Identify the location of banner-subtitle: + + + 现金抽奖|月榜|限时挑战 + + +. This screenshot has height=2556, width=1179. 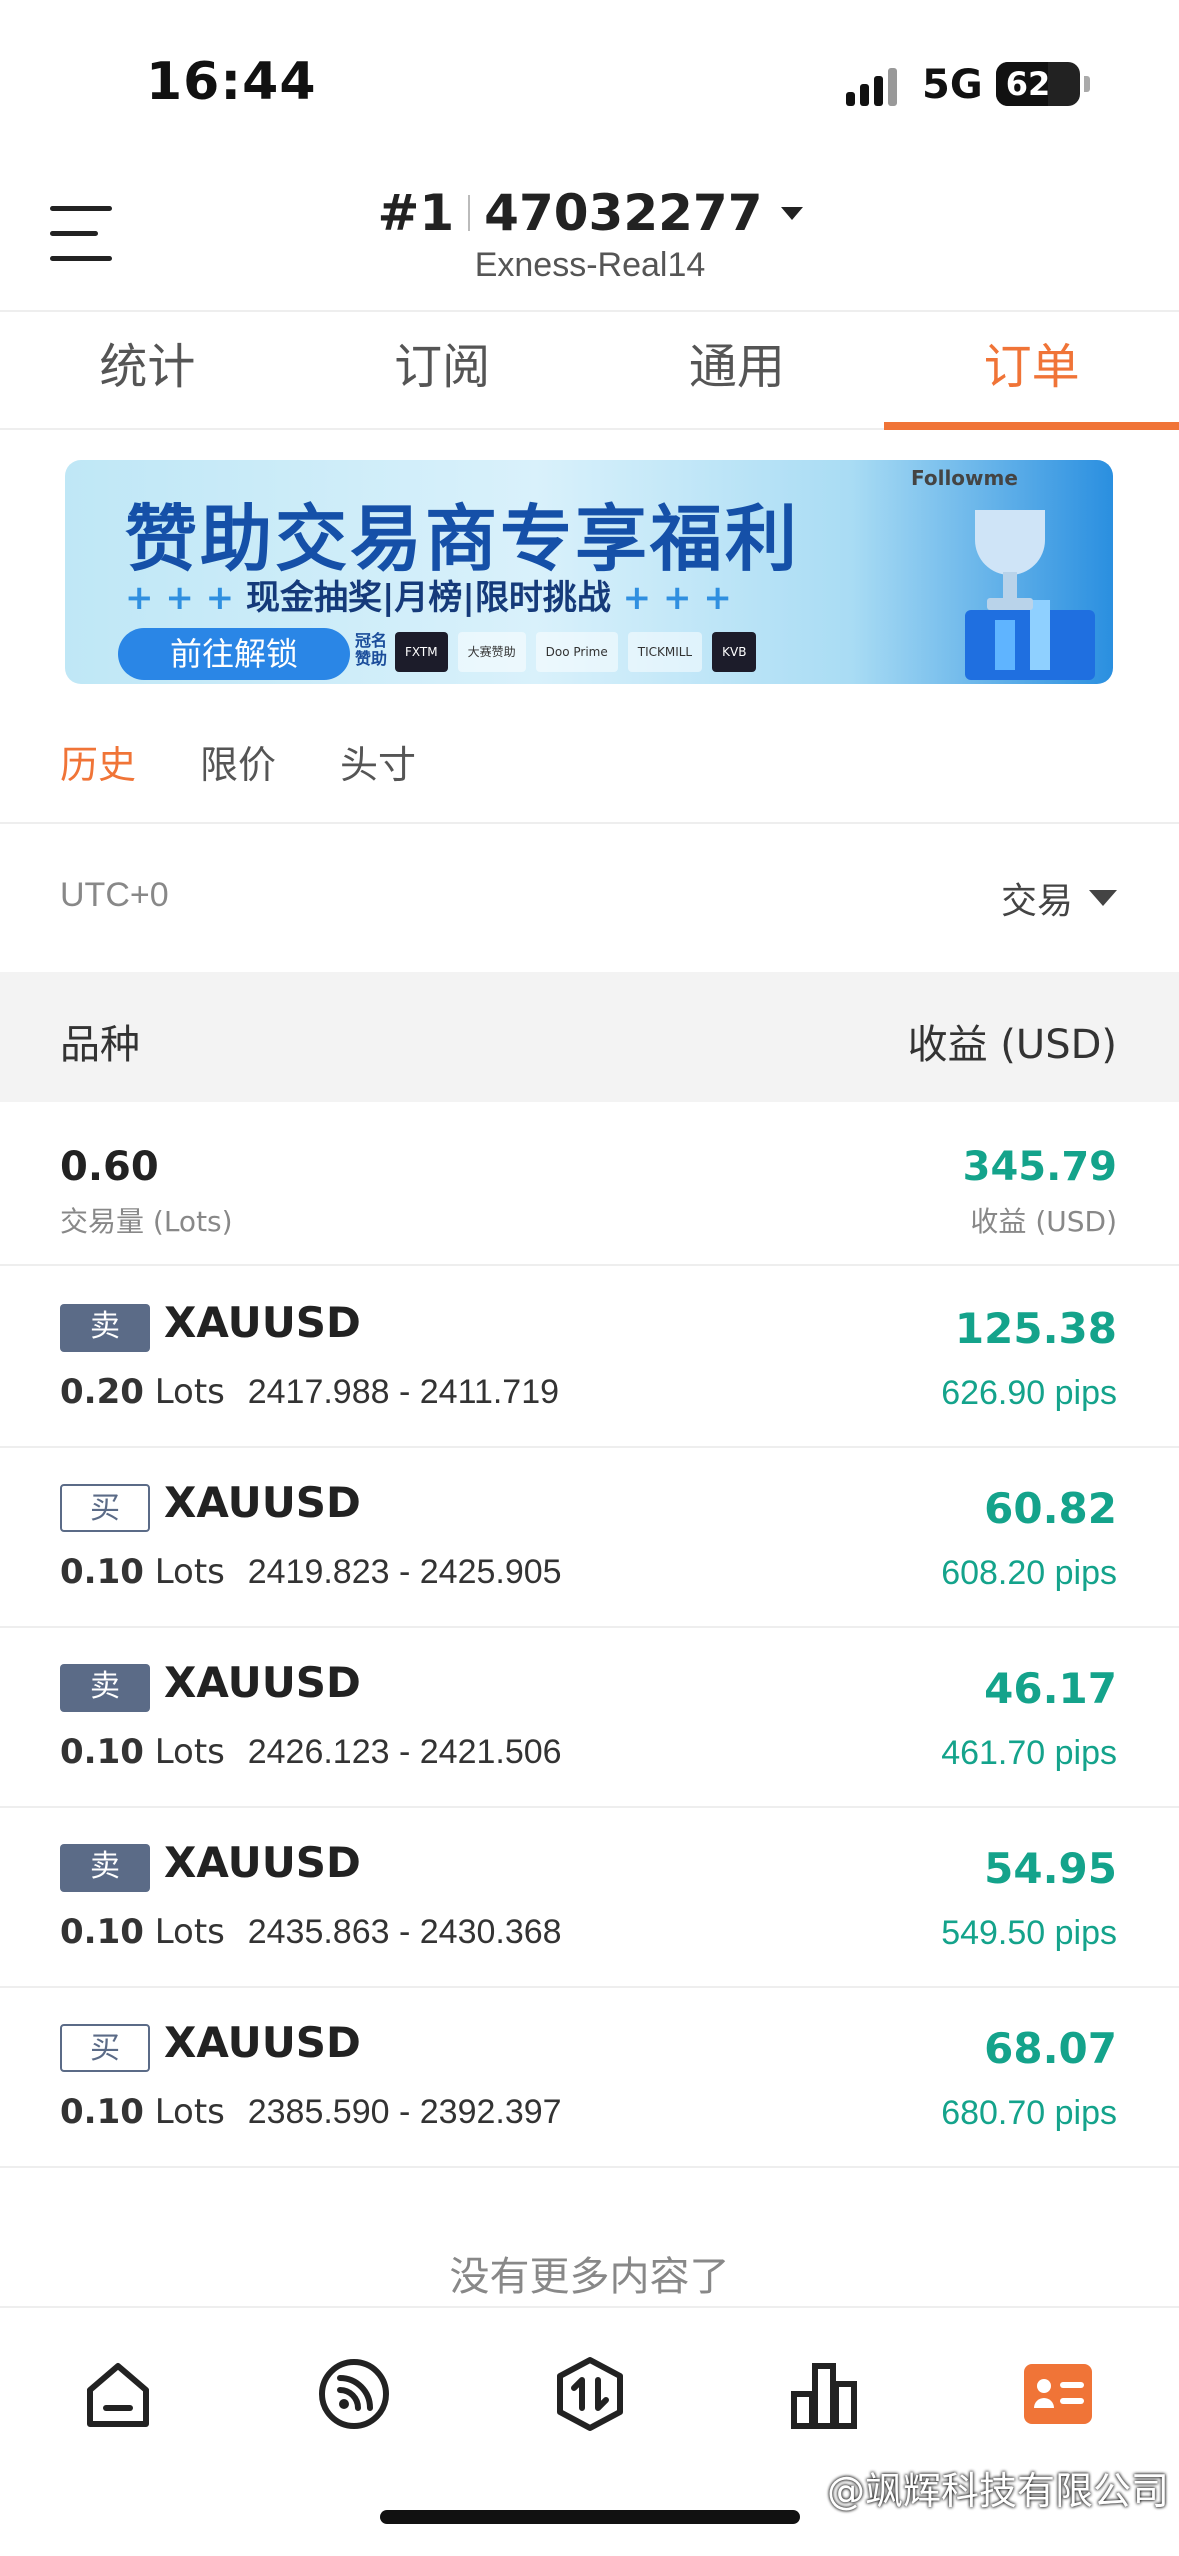
(428, 598).